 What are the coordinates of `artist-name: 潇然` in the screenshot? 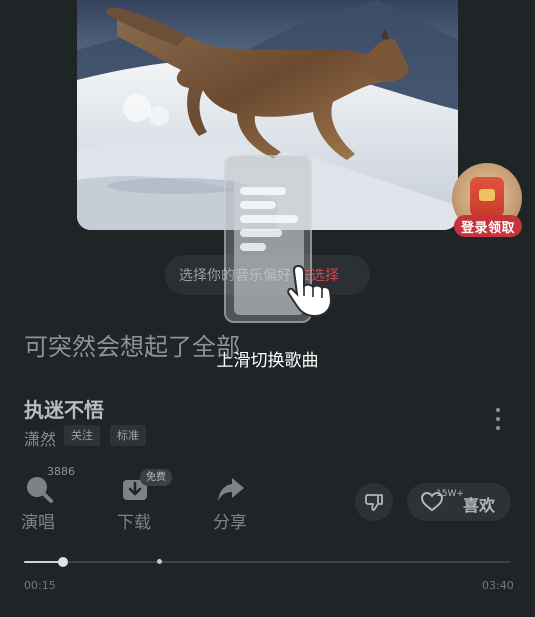 It's located at (40, 438).